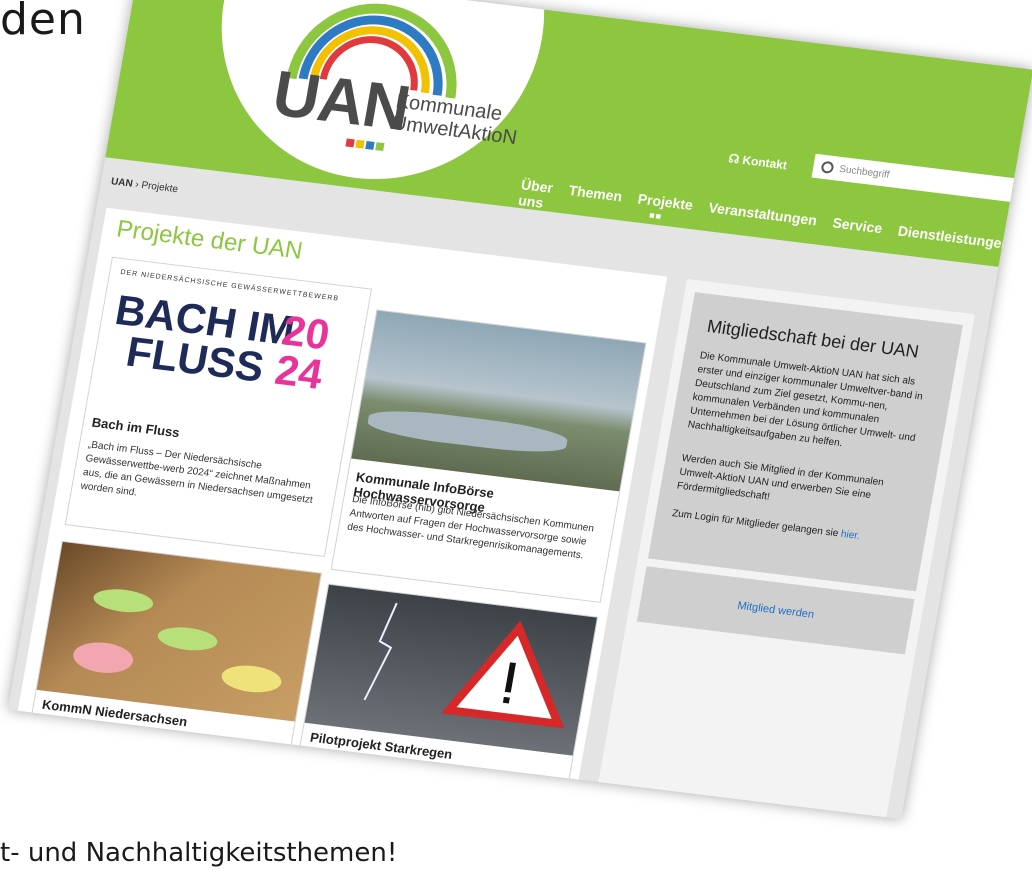 The height and width of the screenshot is (883, 1032). I want to click on breadcrumb-home: UAN, so click(121, 182).